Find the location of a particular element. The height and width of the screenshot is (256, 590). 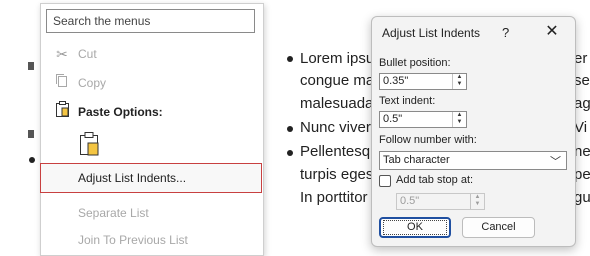

doc-line: sed is located at coordinates (582, 80).